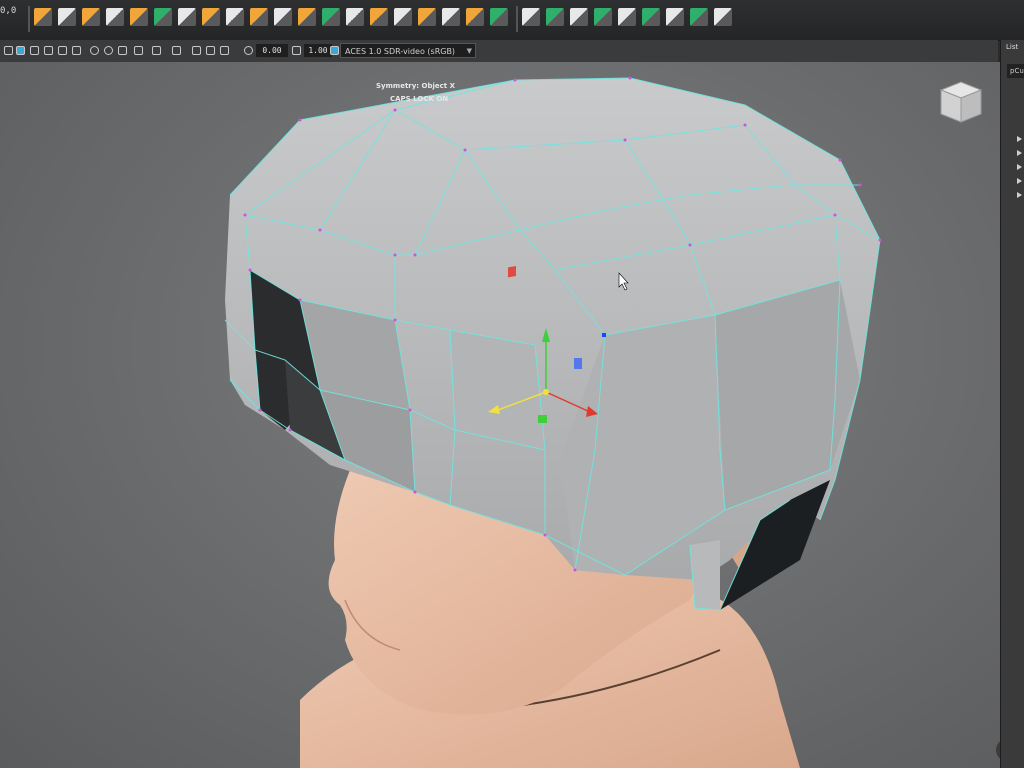  What do you see at coordinates (108, 50) in the screenshot?
I see `motion-blur-icon` at bounding box center [108, 50].